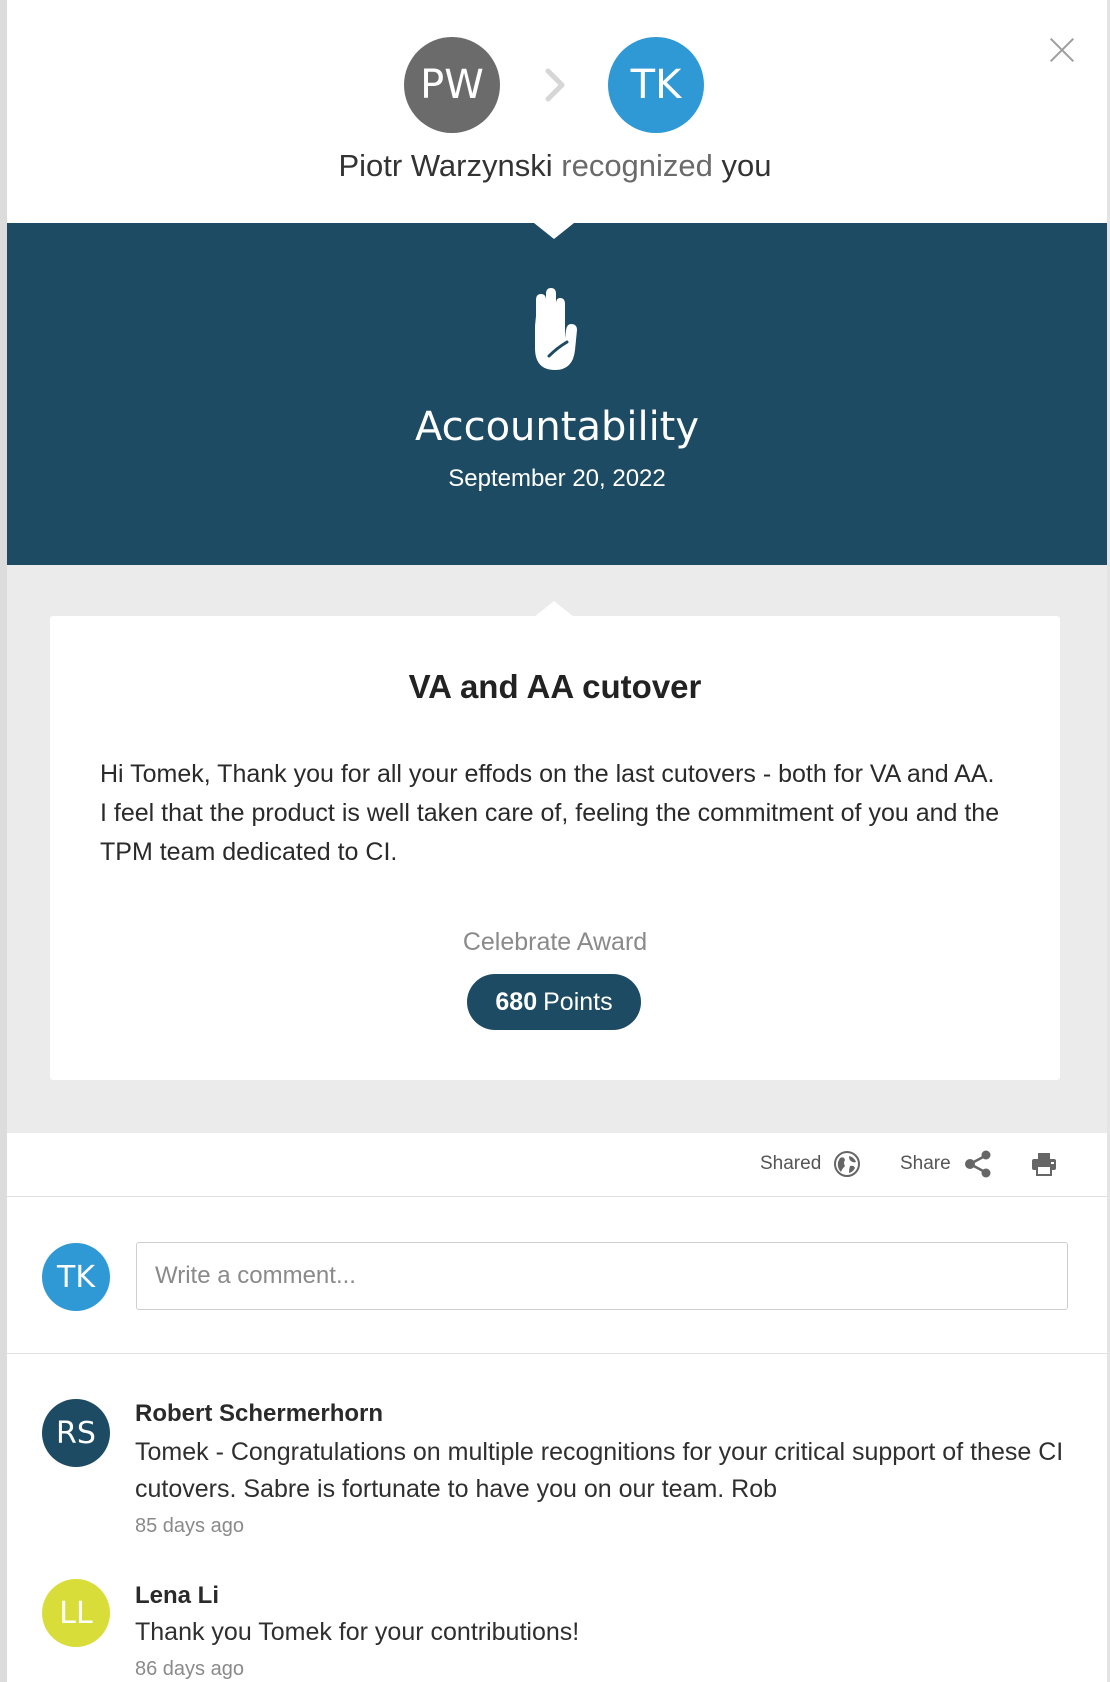 Image resolution: width=1110 pixels, height=1682 pixels. What do you see at coordinates (189, 1526) in the screenshot?
I see `comment-timestamp: 85 days ago` at bounding box center [189, 1526].